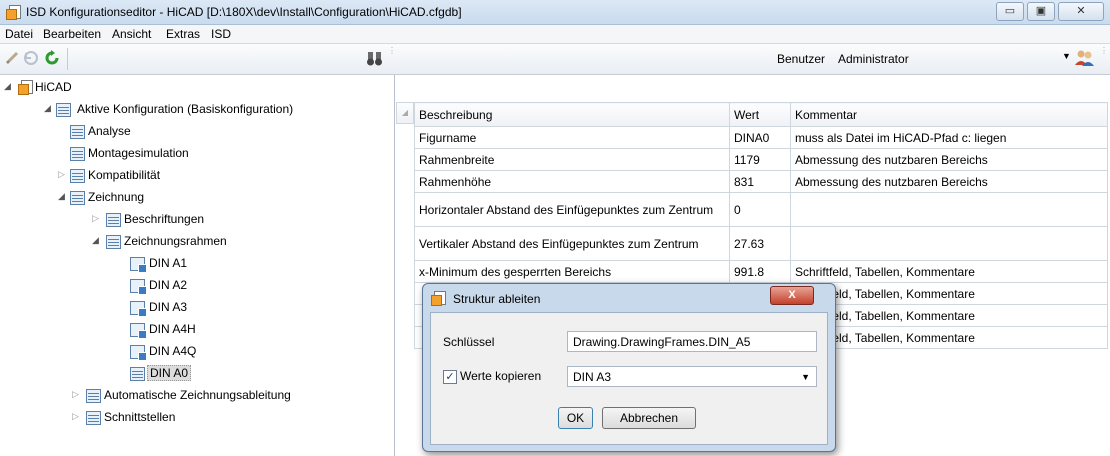 The width and height of the screenshot is (1110, 456). Describe the element at coordinates (173, 351) in the screenshot. I see `tree-label: DIN A4Q` at that location.